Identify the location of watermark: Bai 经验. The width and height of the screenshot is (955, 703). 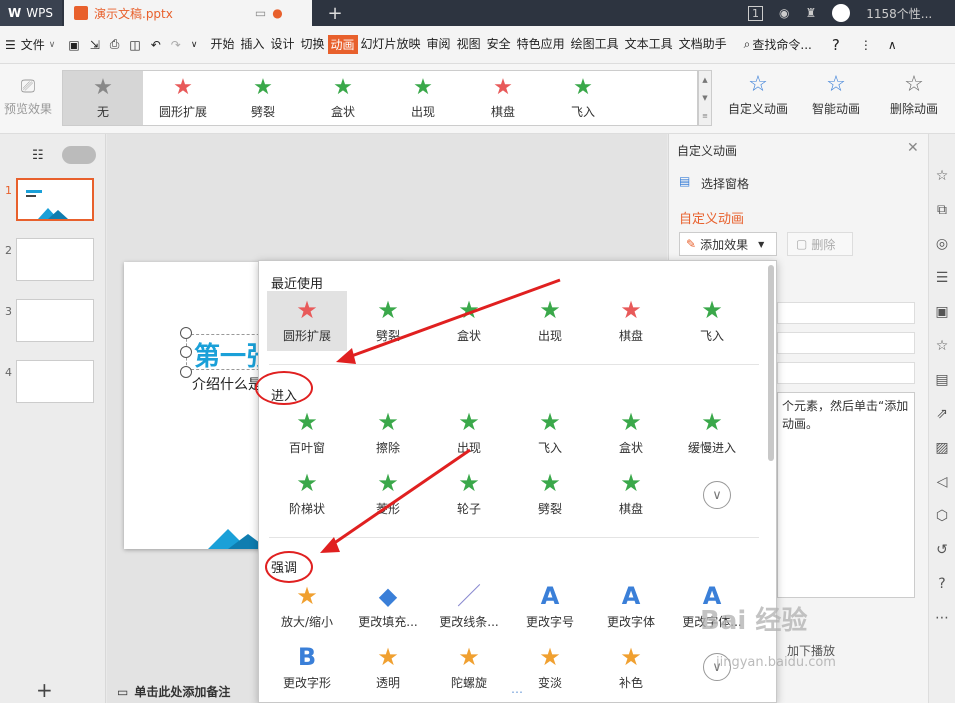
(754, 621).